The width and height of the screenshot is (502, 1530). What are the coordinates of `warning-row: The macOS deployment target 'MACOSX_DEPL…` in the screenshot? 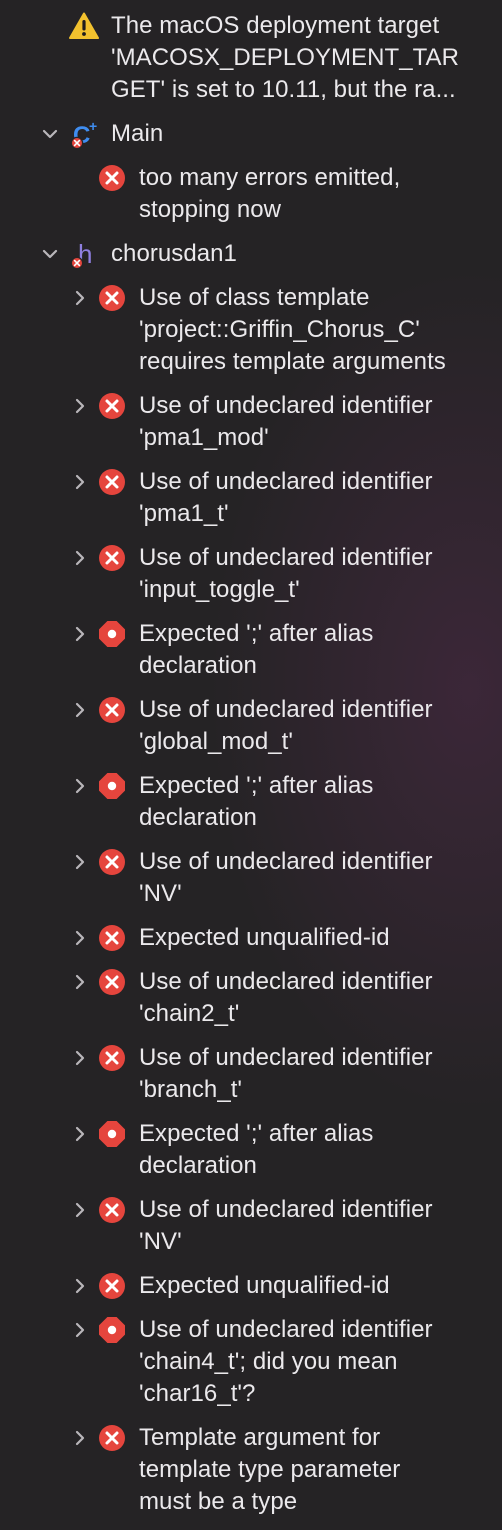 It's located at (251, 58).